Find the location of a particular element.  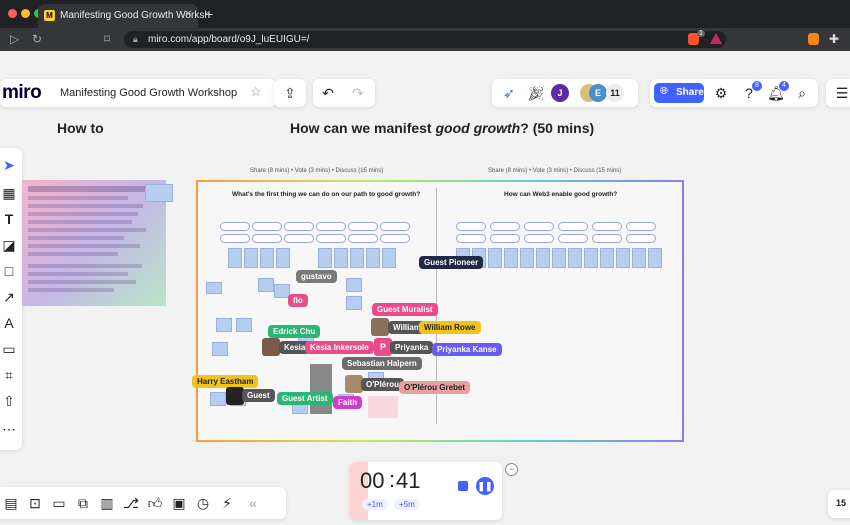

bottom-toolbar: ▤ ⊡ ▭ ⧉ ▥ ⎇ 👍︎ ▣ ◷ ⚡︎ « is located at coordinates (143, 503).